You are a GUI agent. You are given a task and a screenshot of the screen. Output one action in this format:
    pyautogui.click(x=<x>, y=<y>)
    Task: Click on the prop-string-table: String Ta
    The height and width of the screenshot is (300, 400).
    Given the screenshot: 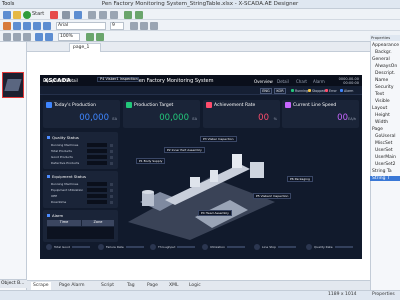 What is the action you would take?
    pyautogui.click(x=382, y=171)
    